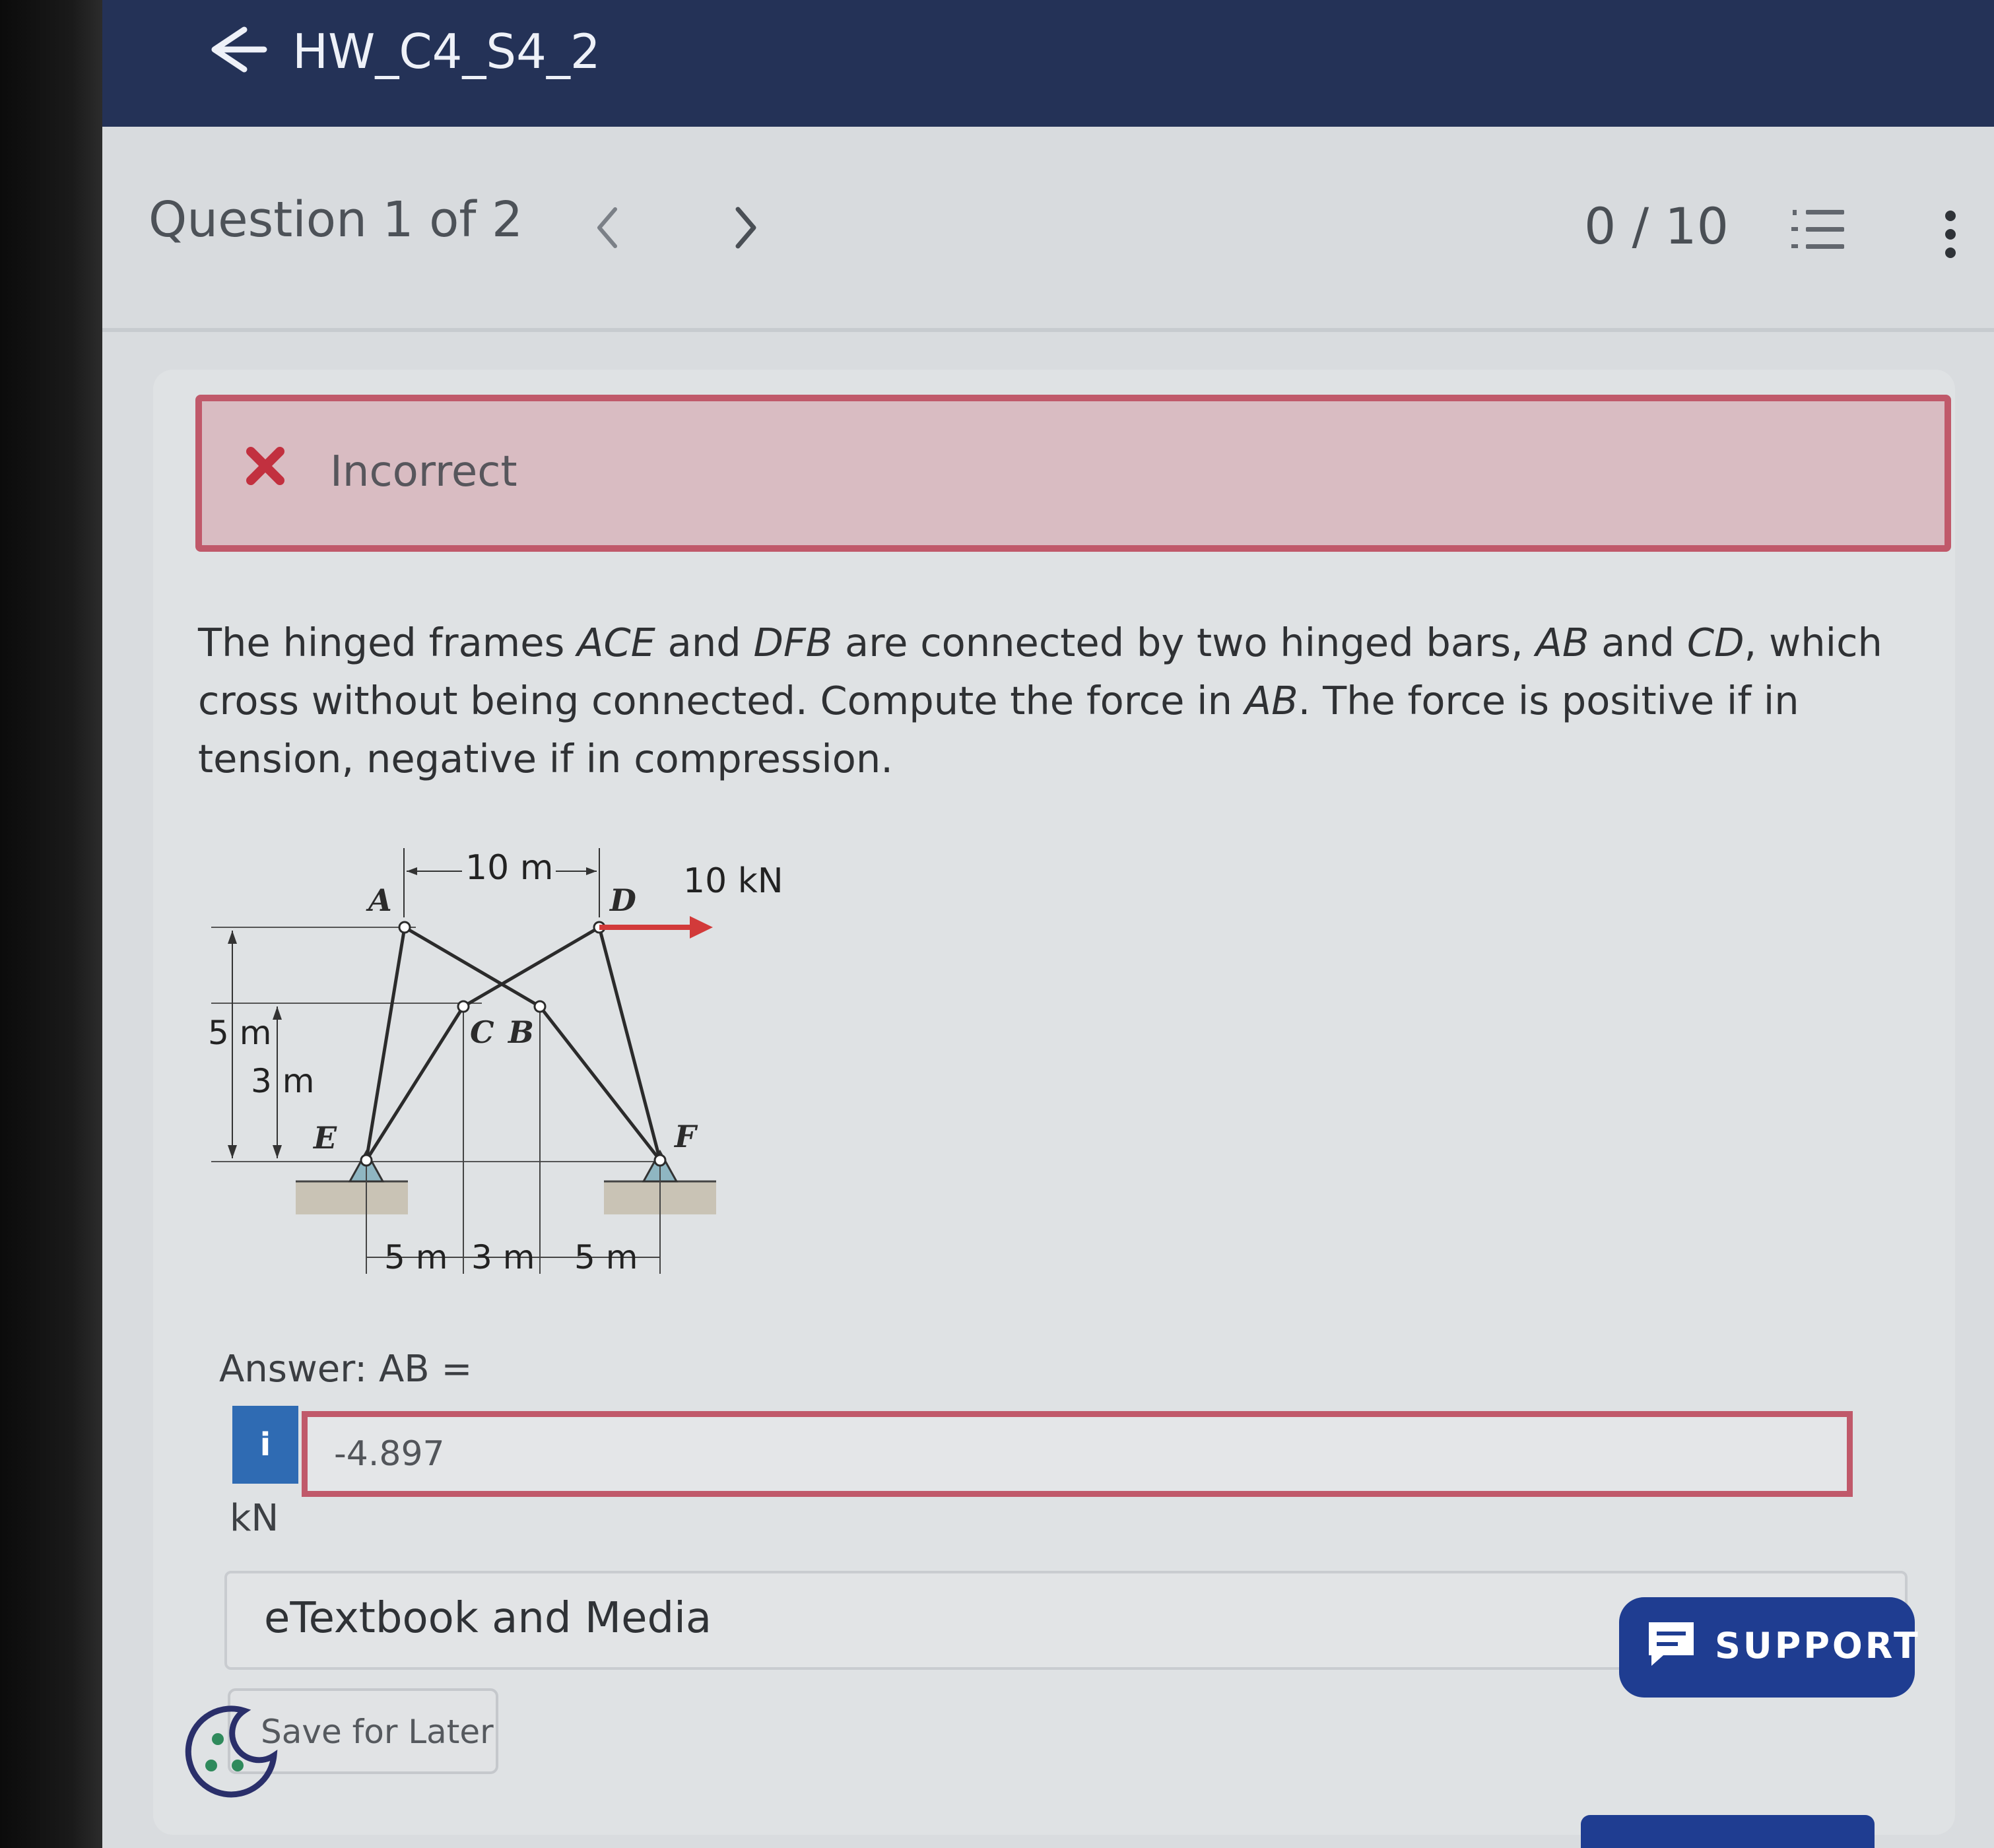 Image resolution: width=1994 pixels, height=1848 pixels. What do you see at coordinates (482, 1032) in the screenshot?
I see `node-c-label: C` at bounding box center [482, 1032].